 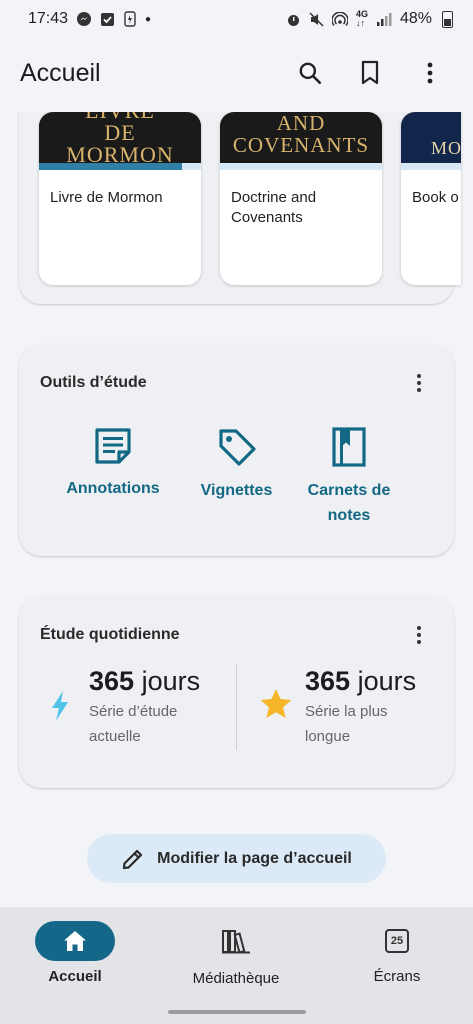 I want to click on status-time: 17:43, so click(x=48, y=18).